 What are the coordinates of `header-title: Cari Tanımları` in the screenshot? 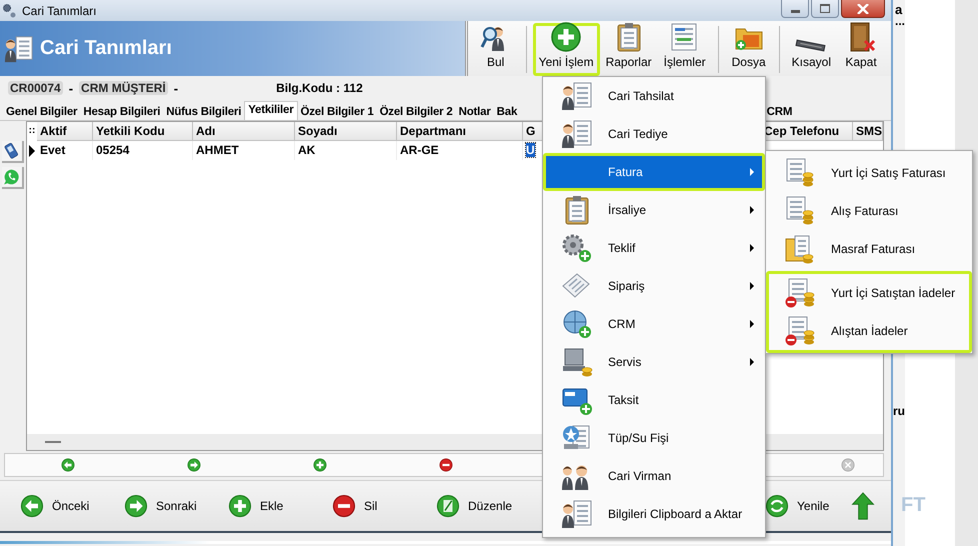 It's located at (106, 48).